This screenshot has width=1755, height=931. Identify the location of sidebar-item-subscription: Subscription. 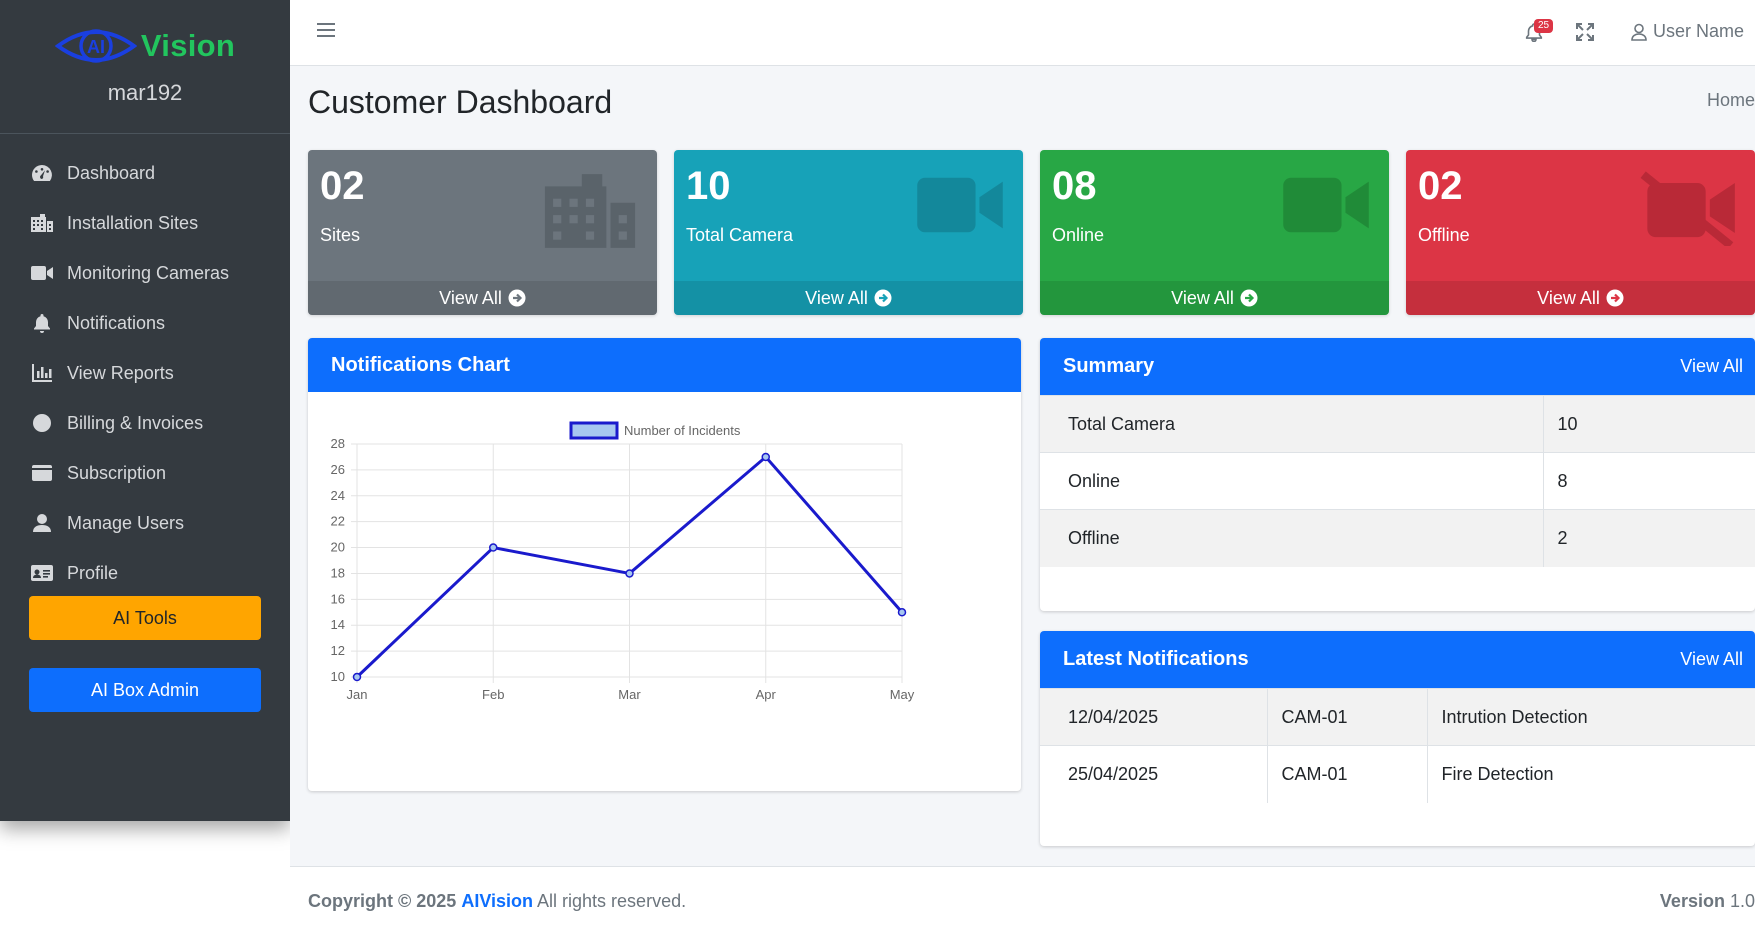
(145, 473).